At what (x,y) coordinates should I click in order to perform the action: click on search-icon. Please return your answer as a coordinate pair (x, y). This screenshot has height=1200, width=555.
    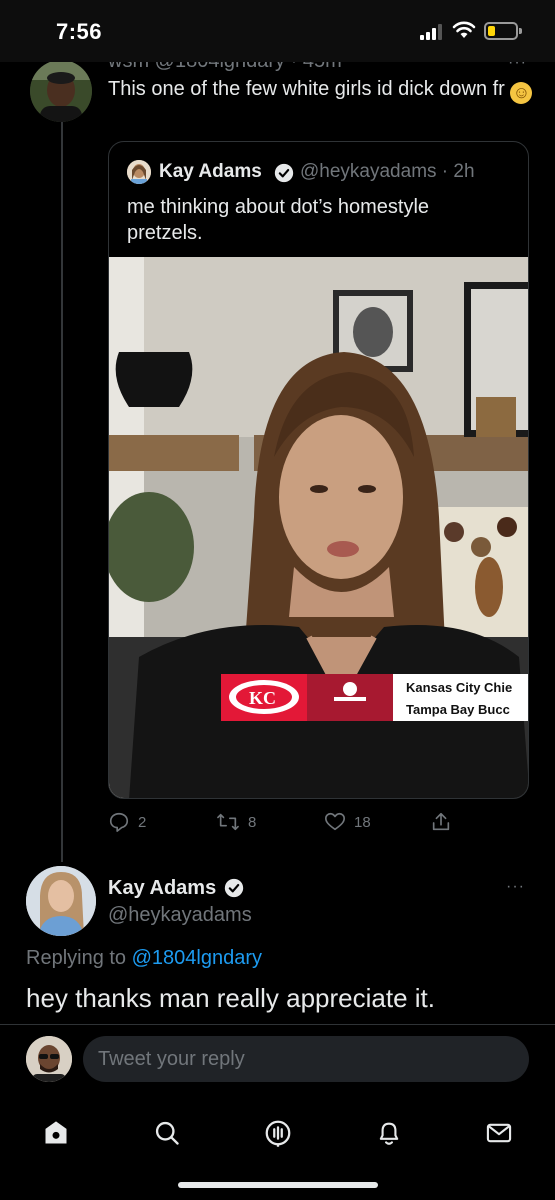
    Looking at the image, I should click on (167, 1133).